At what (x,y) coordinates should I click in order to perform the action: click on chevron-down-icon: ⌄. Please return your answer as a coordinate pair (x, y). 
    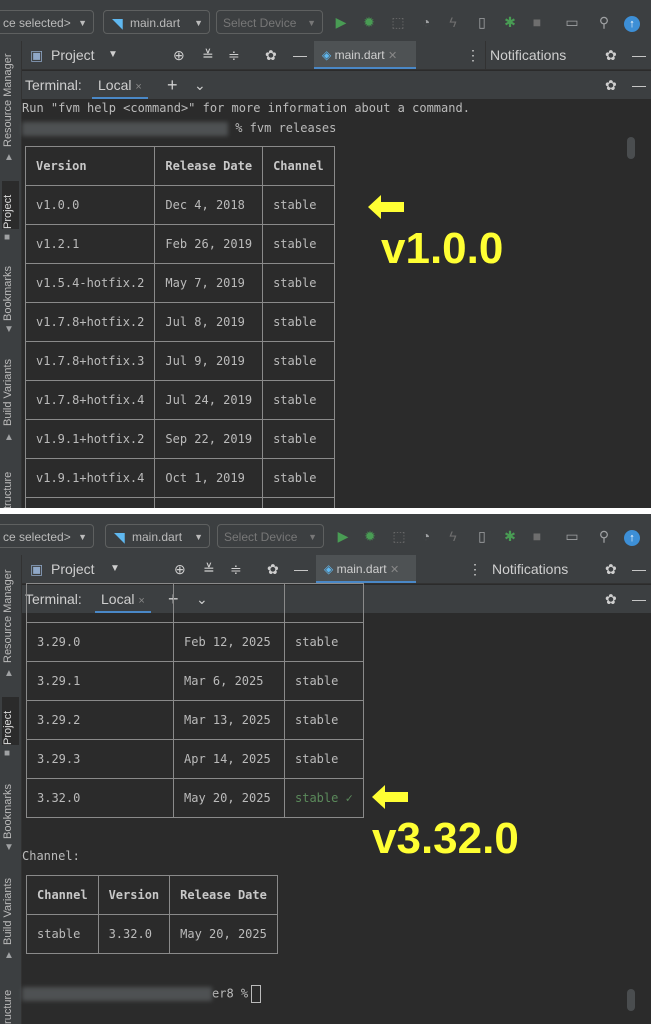
    Looking at the image, I should click on (200, 85).